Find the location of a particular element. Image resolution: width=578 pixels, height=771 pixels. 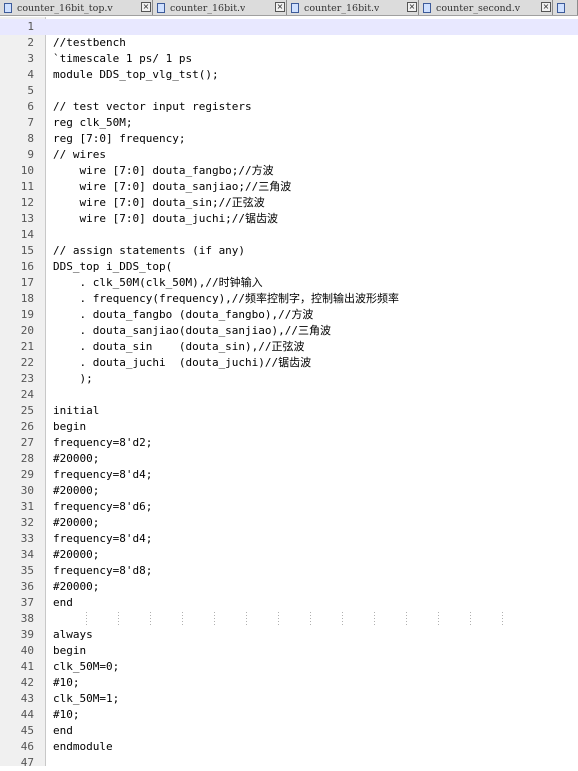

line-number: 30 is located at coordinates (27, 490).